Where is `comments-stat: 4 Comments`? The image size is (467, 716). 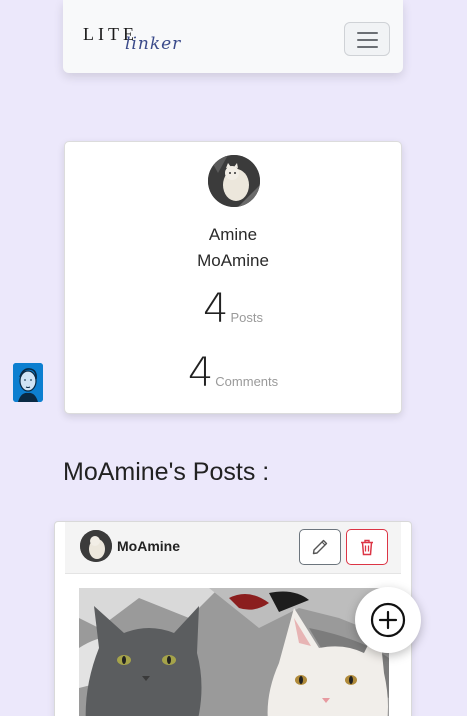
comments-stat: 4 Comments is located at coordinates (233, 373).